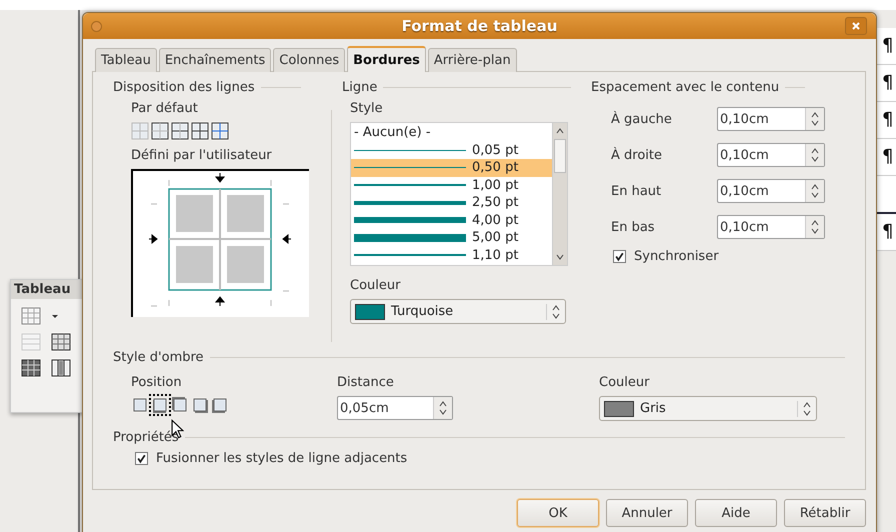  I want to click on columns-icon, so click(61, 368).